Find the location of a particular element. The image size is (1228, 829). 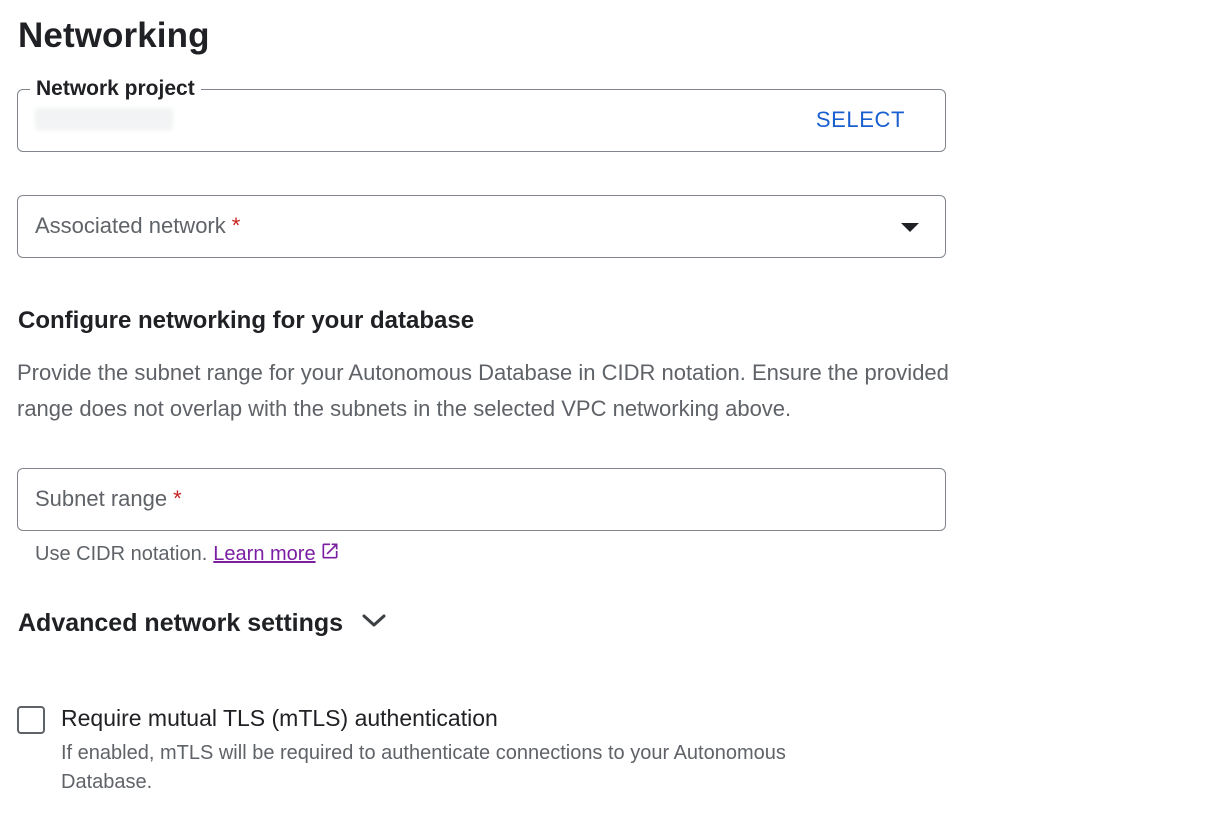

network-project-label: Network project is located at coordinates (115, 89).